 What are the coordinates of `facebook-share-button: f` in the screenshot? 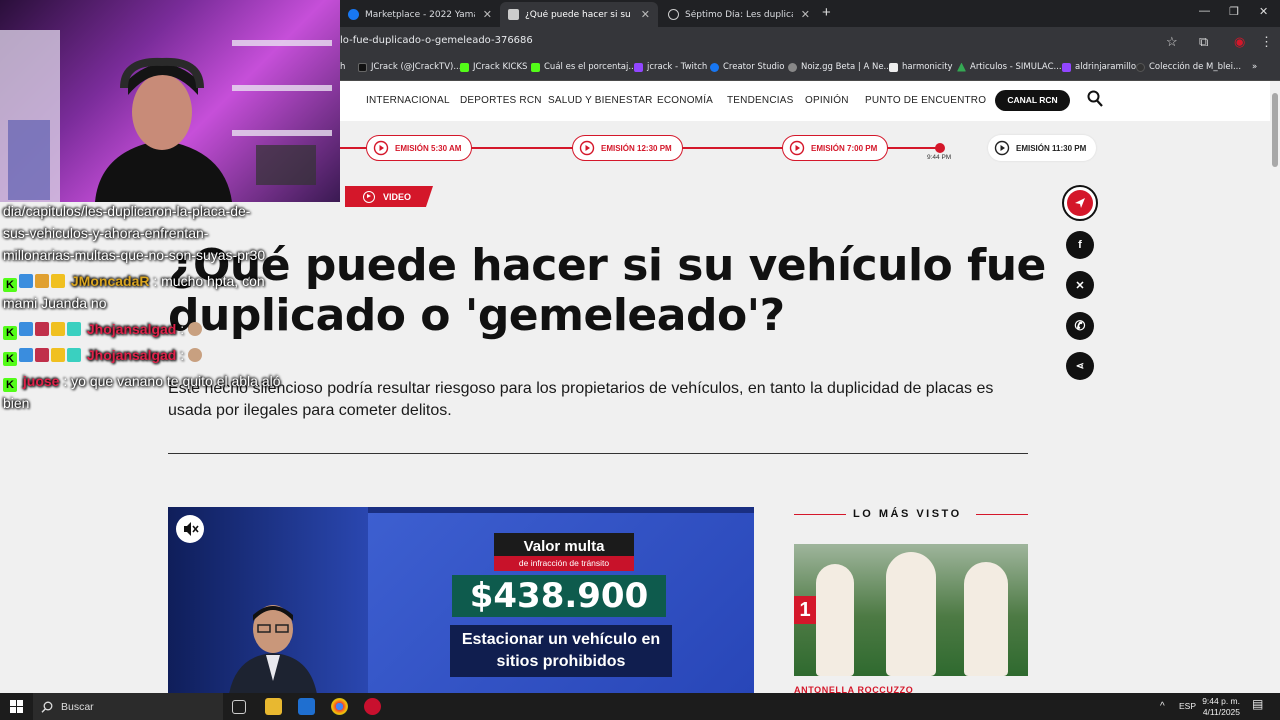 It's located at (1080, 245).